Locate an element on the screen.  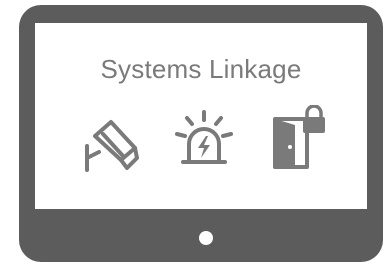
alarm-siren-icon is located at coordinates (204, 137).